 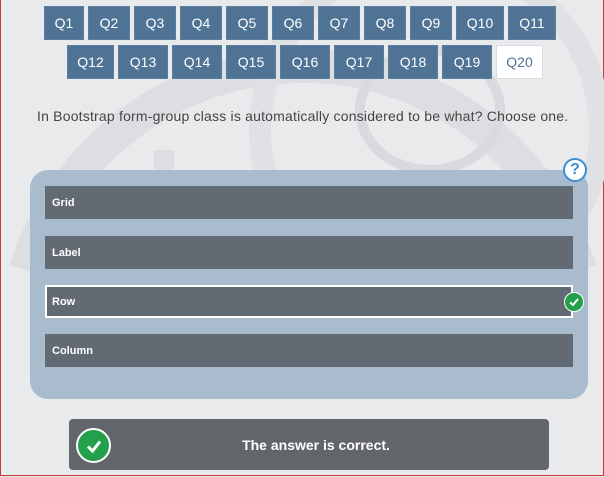 I want to click on question-nav-q12-button: Q12, so click(x=90, y=62).